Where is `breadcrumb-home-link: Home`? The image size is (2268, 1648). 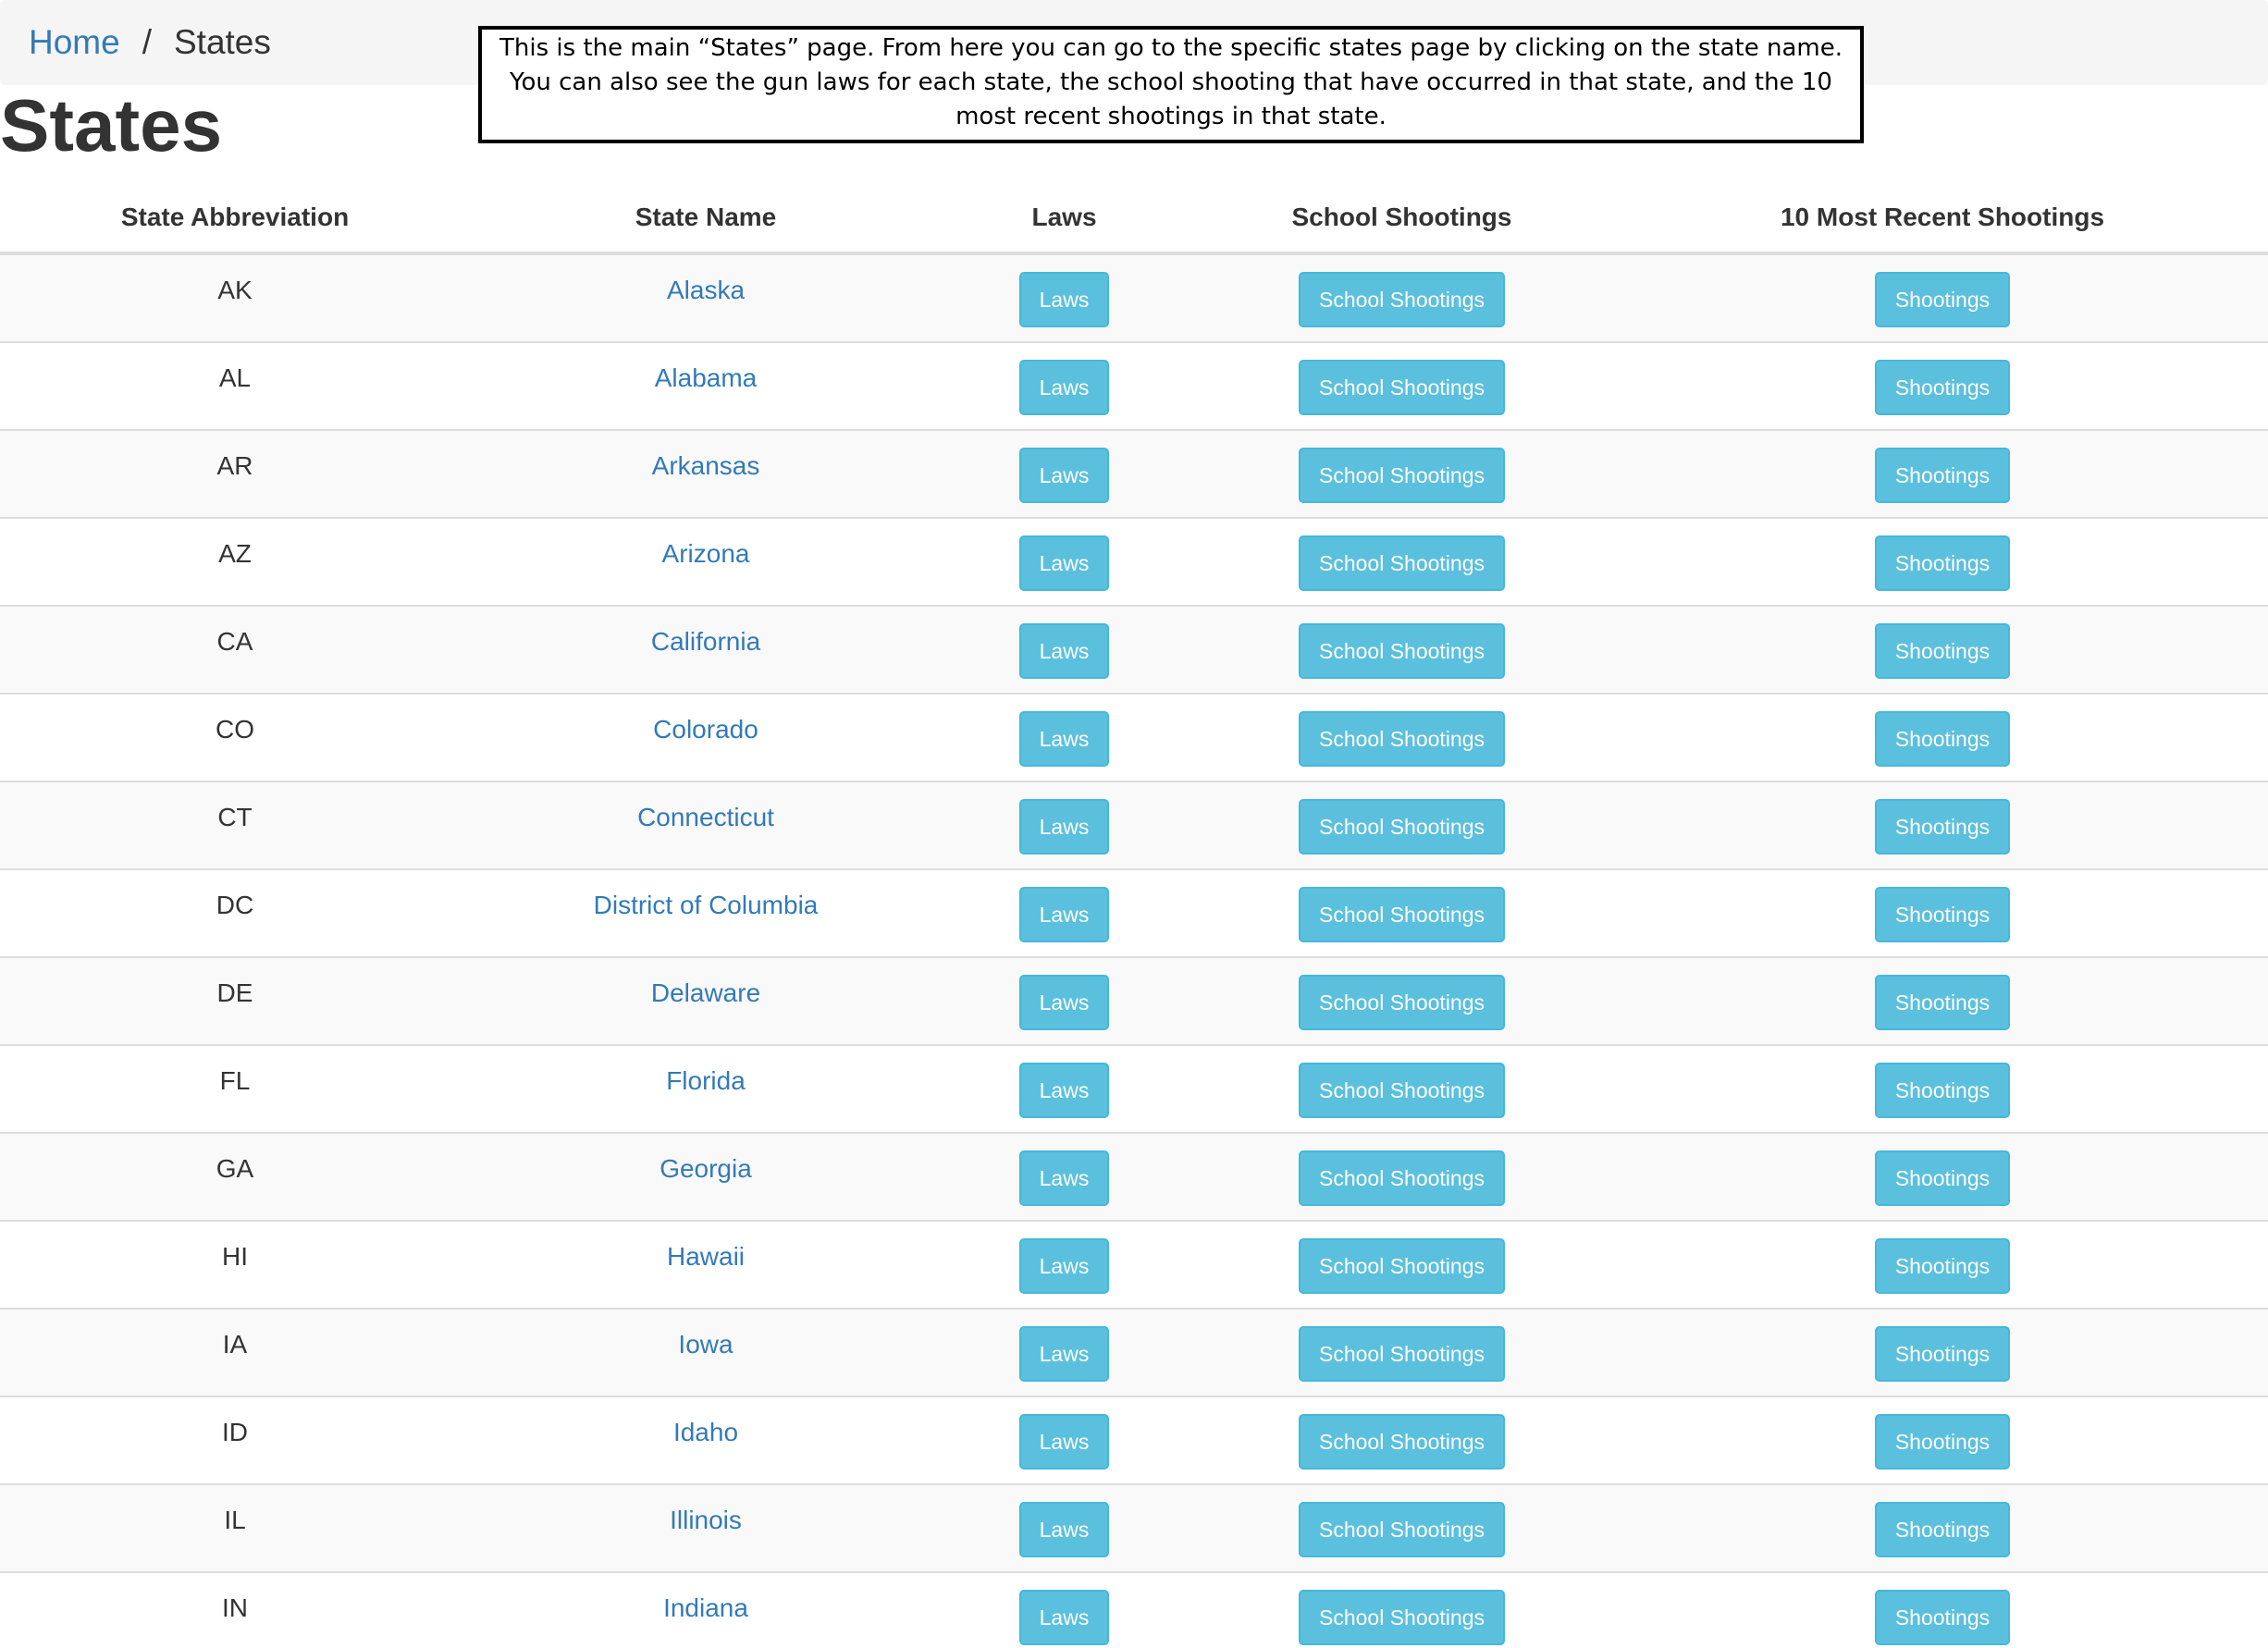 breadcrumb-home-link: Home is located at coordinates (74, 42).